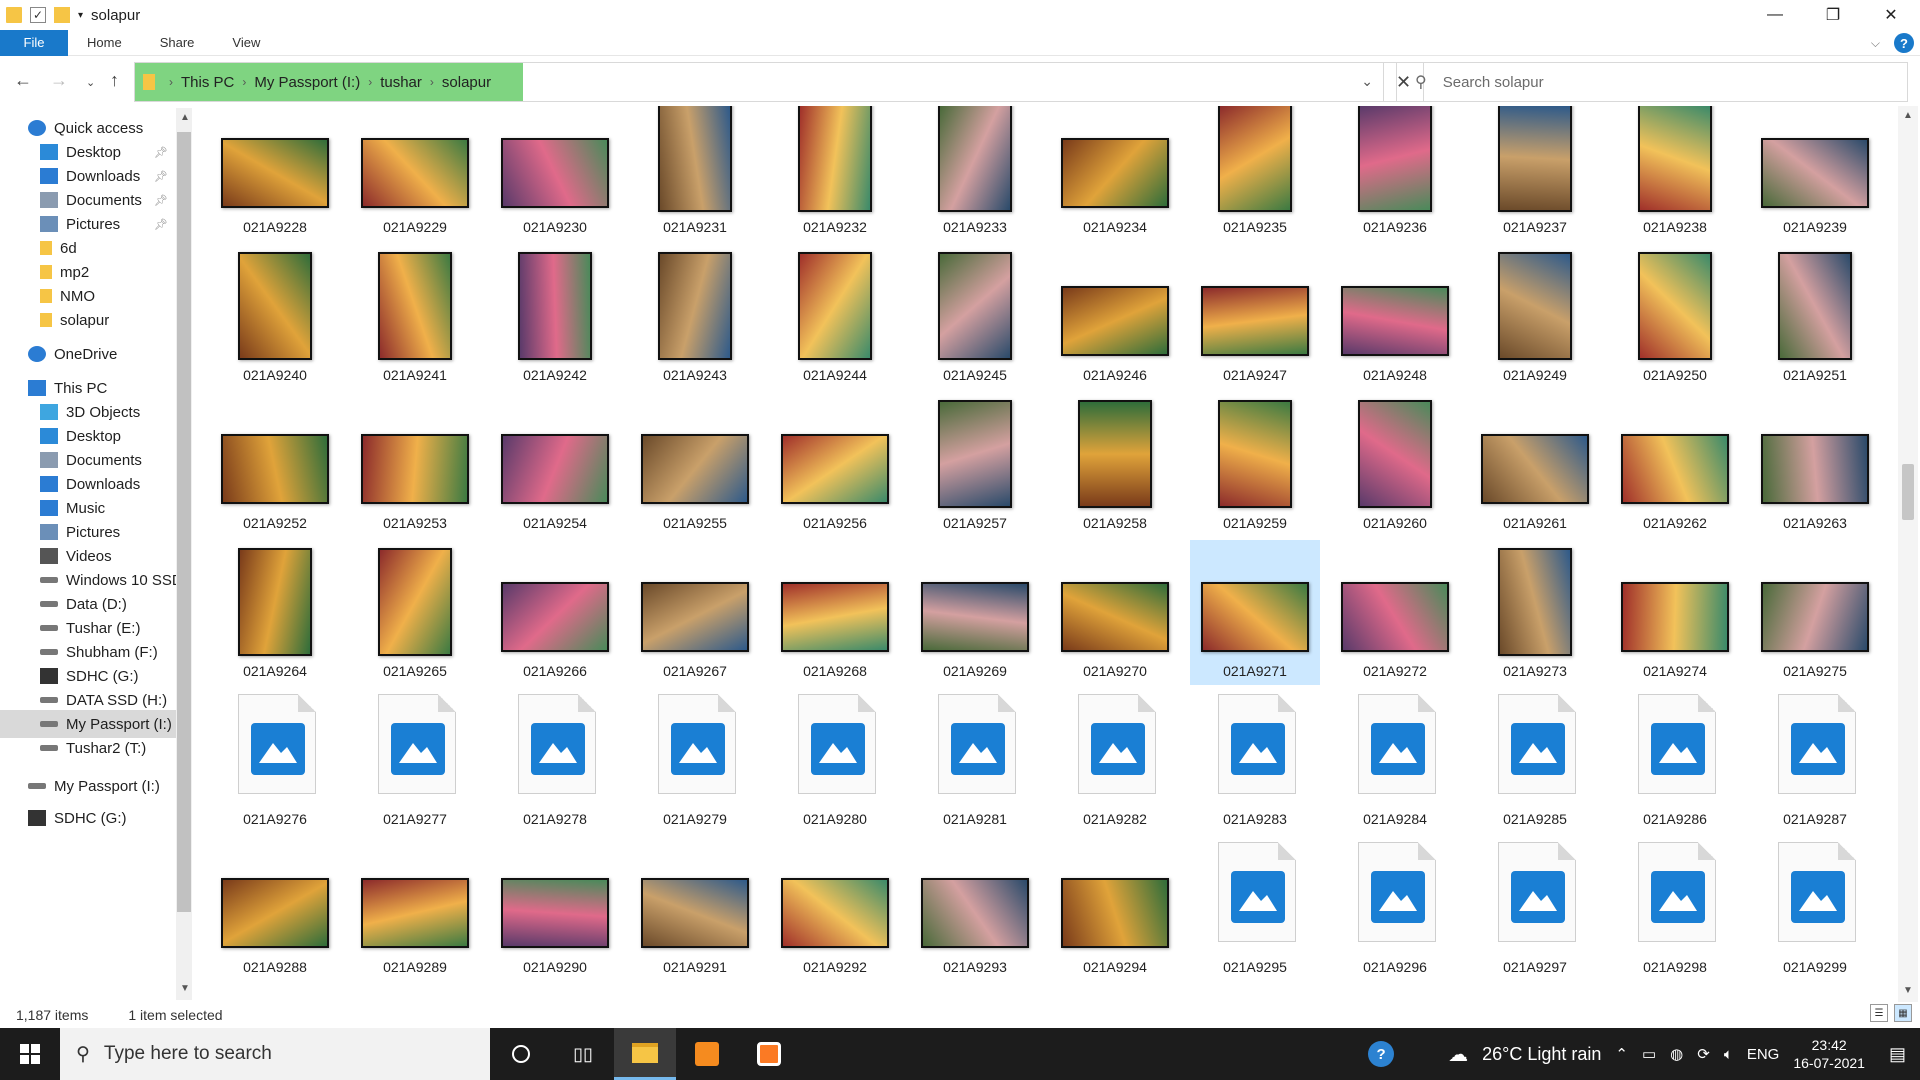 The image size is (1920, 1080). I want to click on close-button: ✕, so click(1891, 15).